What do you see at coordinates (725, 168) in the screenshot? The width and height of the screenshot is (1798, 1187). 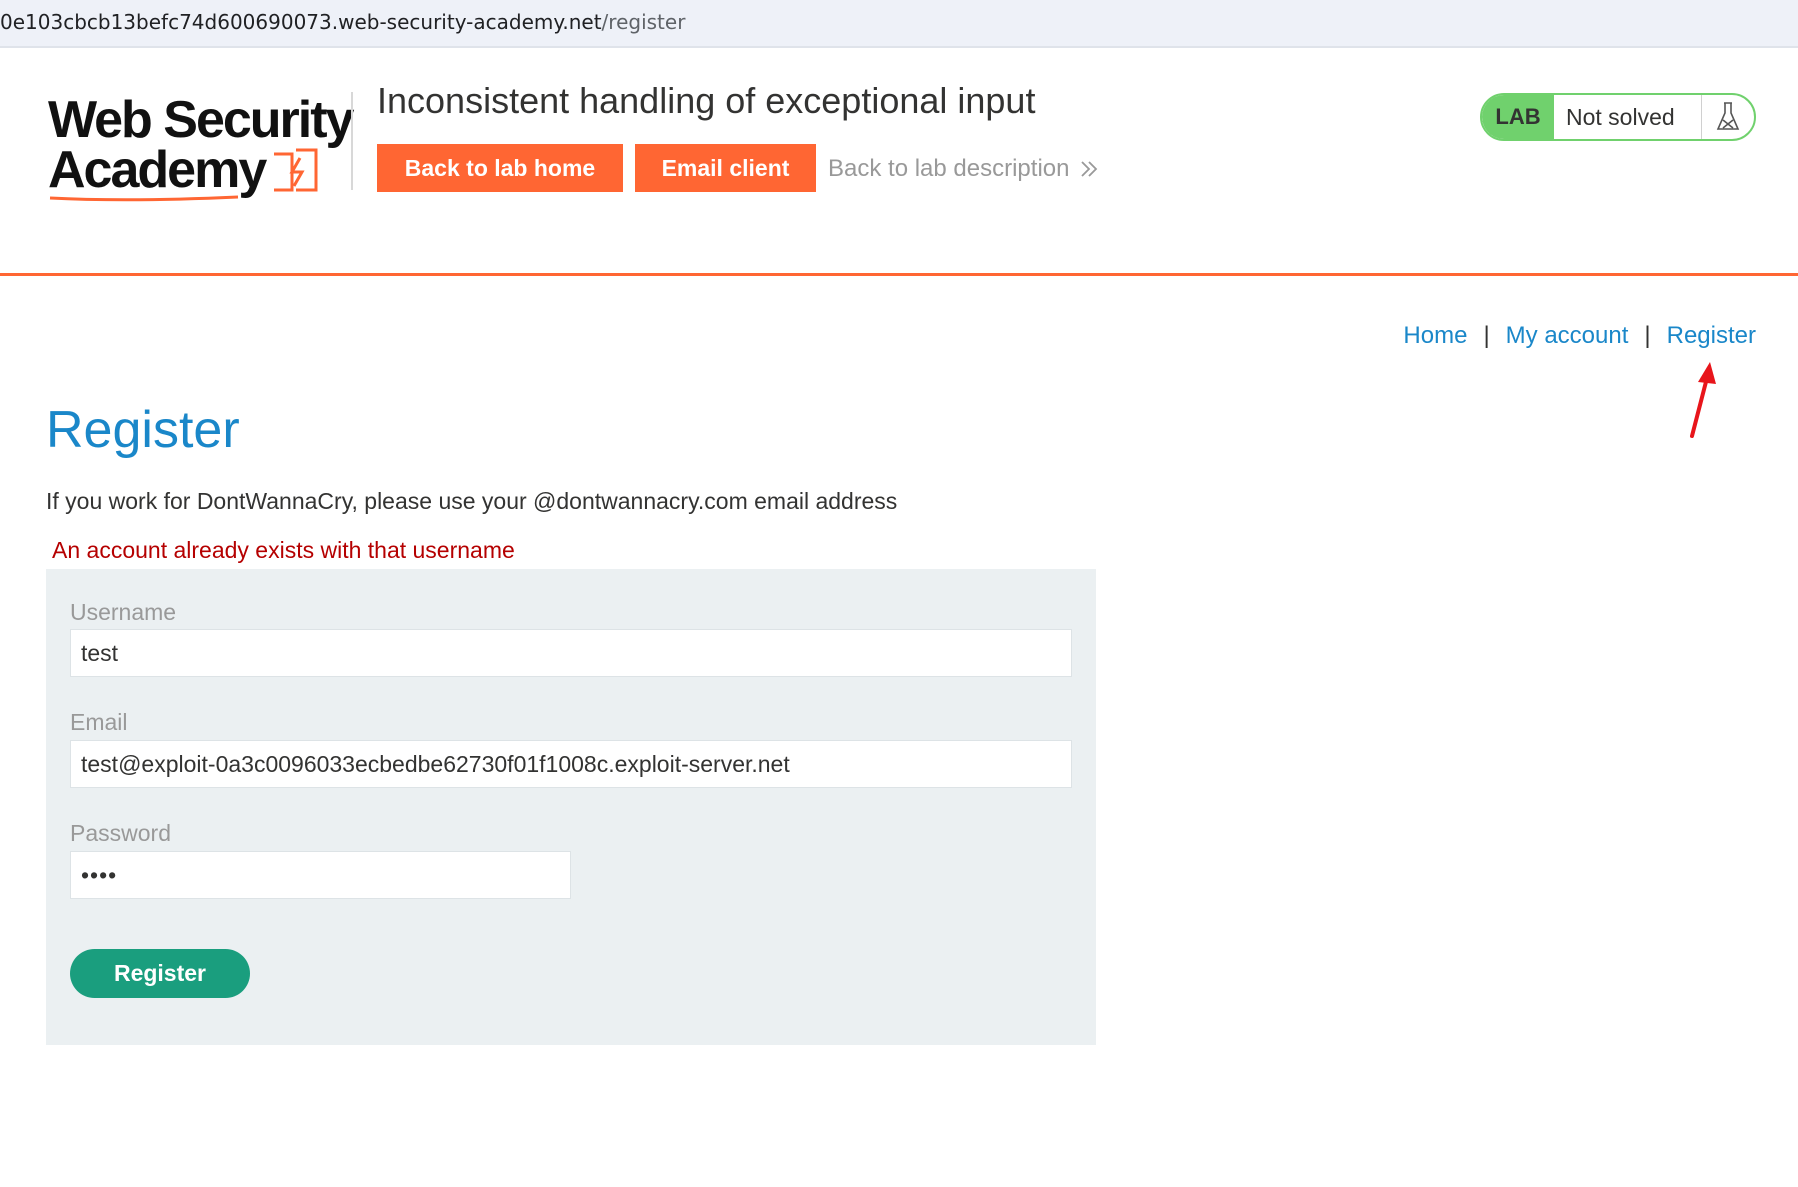 I see `email-client-button: Email client` at bounding box center [725, 168].